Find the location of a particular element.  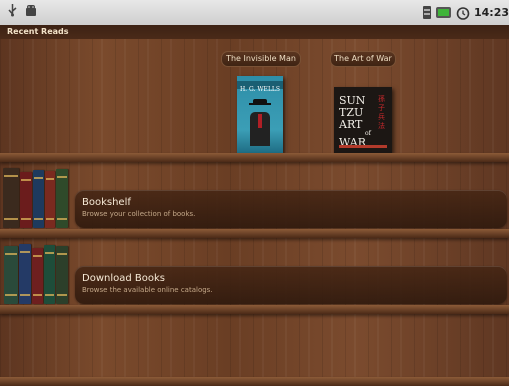

book-cover-the-invisible-man: H. G. WELLS is located at coordinates (260, 114).